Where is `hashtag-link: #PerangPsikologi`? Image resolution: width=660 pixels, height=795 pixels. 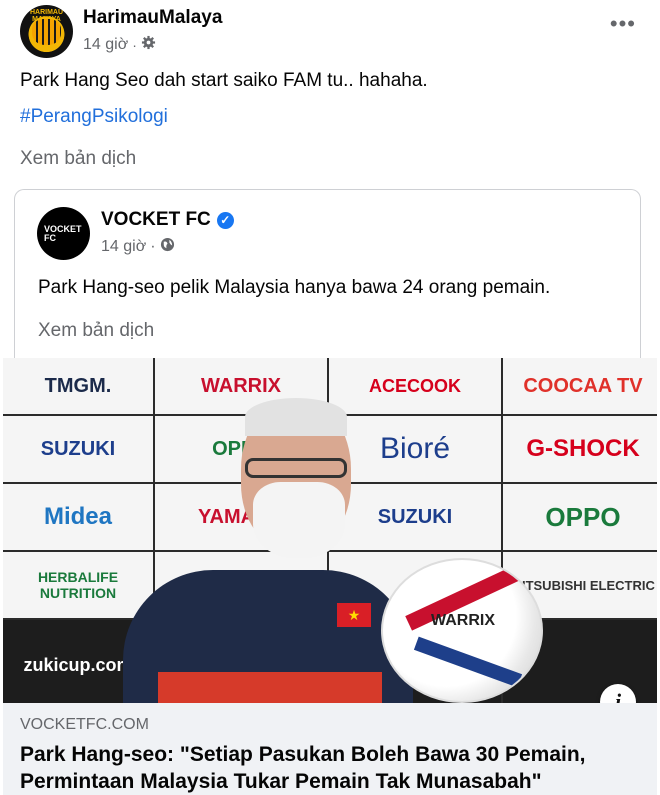
hashtag-link: #PerangPsikologi is located at coordinates (94, 117).